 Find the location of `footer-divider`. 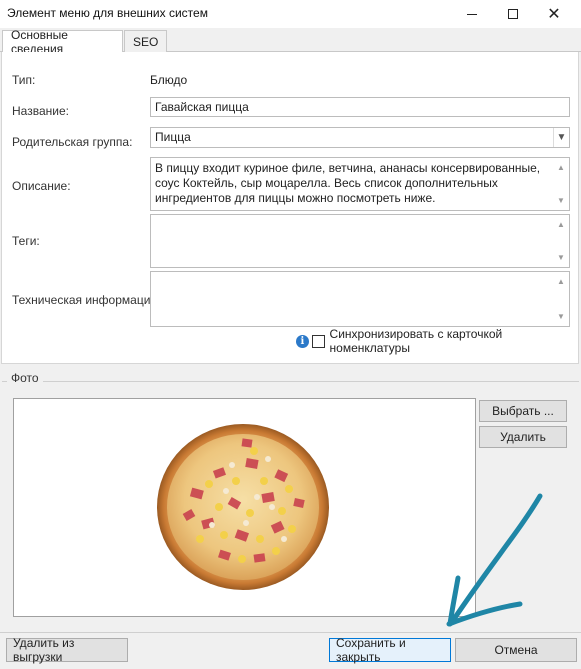

footer-divider is located at coordinates (290, 632).